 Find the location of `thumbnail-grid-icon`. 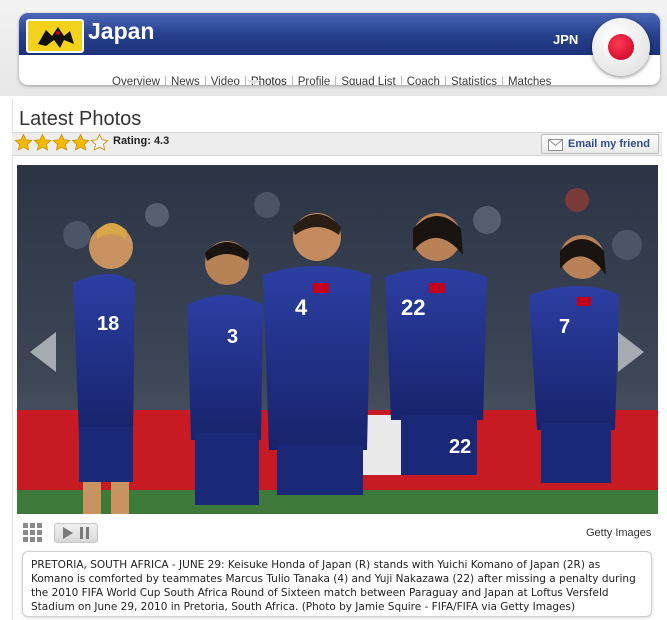

thumbnail-grid-icon is located at coordinates (33, 533).